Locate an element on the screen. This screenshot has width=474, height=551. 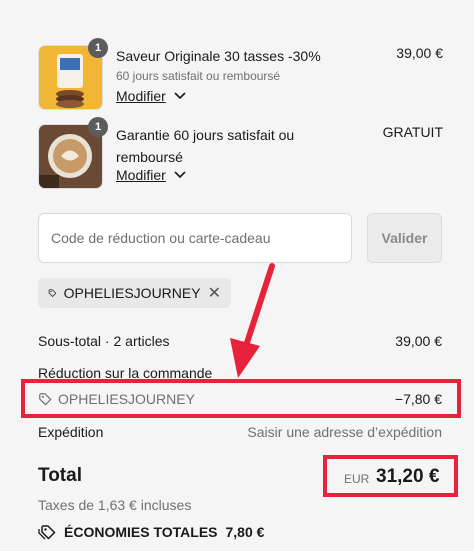
shipping-label: Expédition is located at coordinates (71, 432).